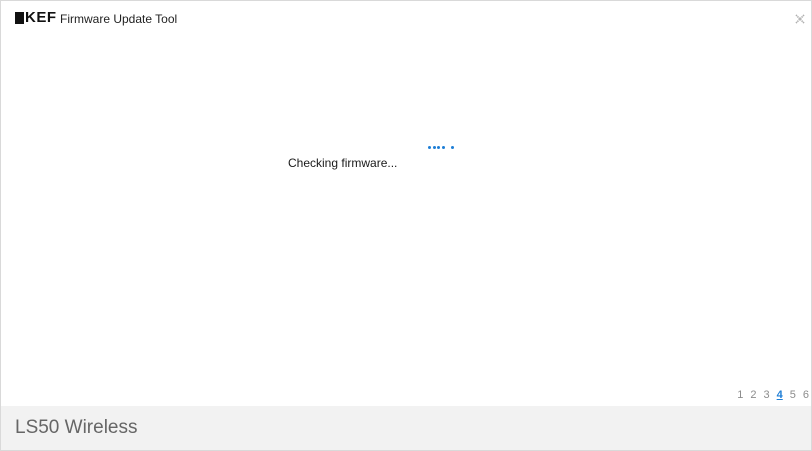 The image size is (812, 451). What do you see at coordinates (406, 18) in the screenshot?
I see `title-bar: KEF Firmware Update Tool` at bounding box center [406, 18].